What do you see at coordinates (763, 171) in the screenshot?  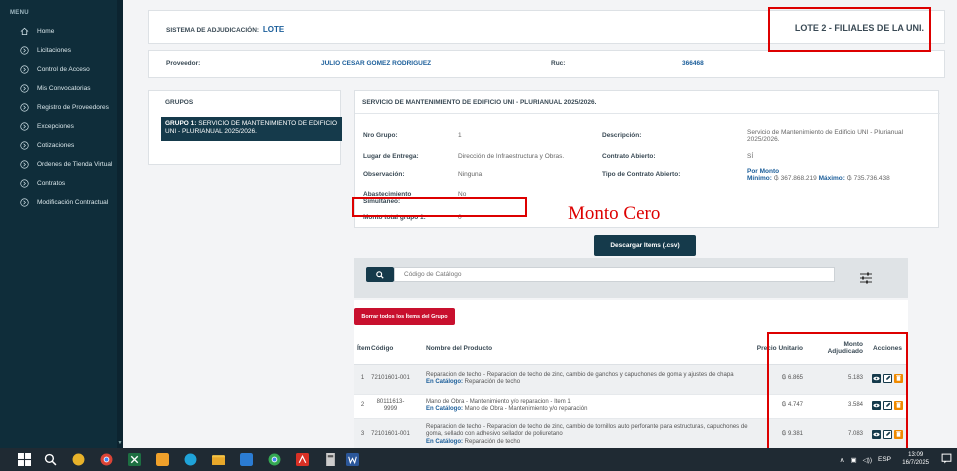 I see `tipo-contrato-value: Por Monto` at bounding box center [763, 171].